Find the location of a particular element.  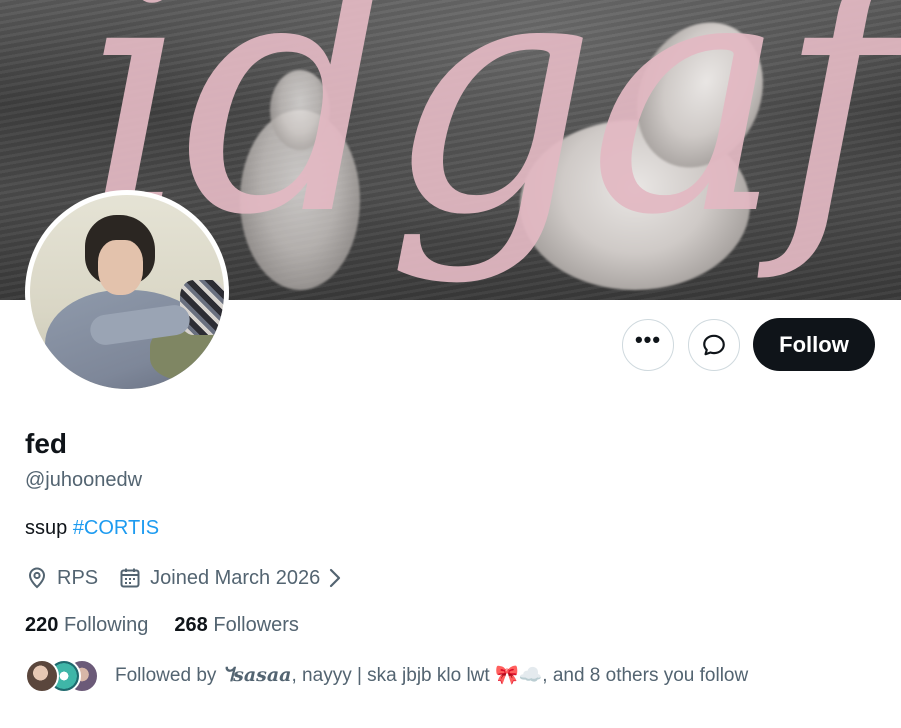

followed-by-first-name: ᖻ𝒔𝒂𝒔𝒂𝒂 is located at coordinates (256, 675).